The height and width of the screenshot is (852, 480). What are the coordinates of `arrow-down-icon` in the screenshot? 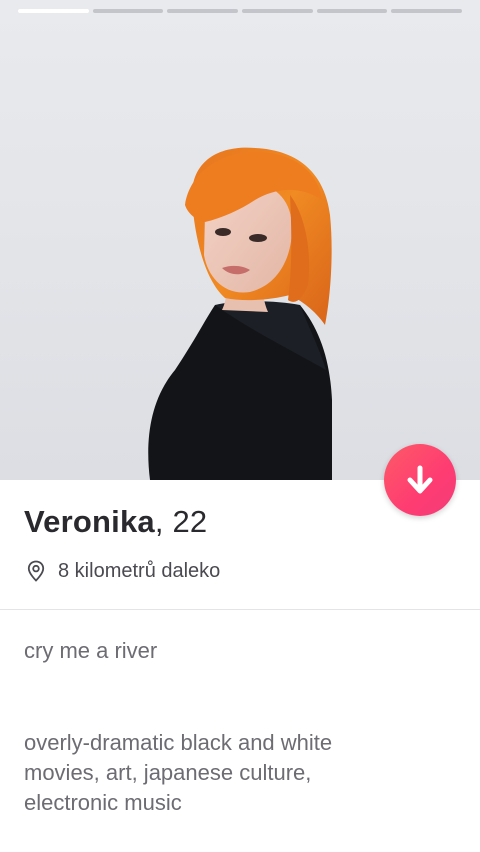 It's located at (420, 479).